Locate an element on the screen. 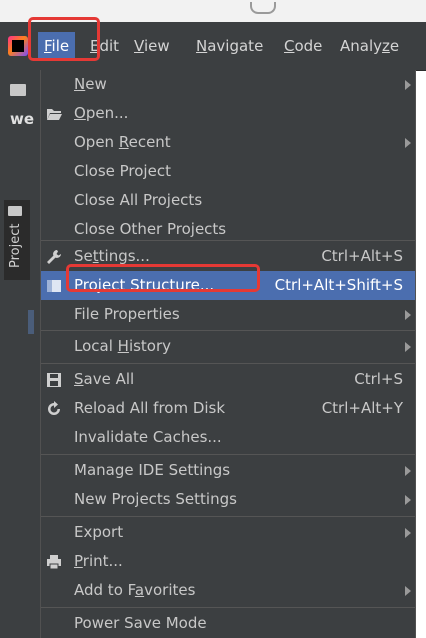 The width and height of the screenshot is (426, 638). menu-view: View is located at coordinates (152, 46).